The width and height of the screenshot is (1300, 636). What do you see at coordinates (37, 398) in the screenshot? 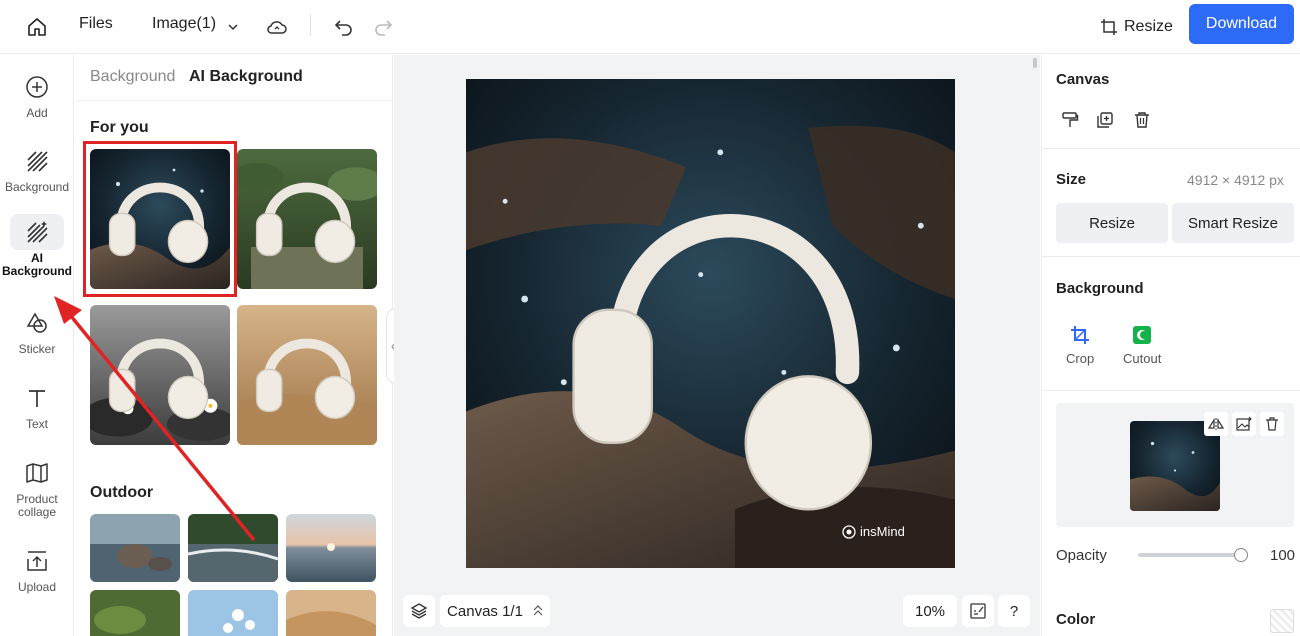
I see `text-icon` at bounding box center [37, 398].